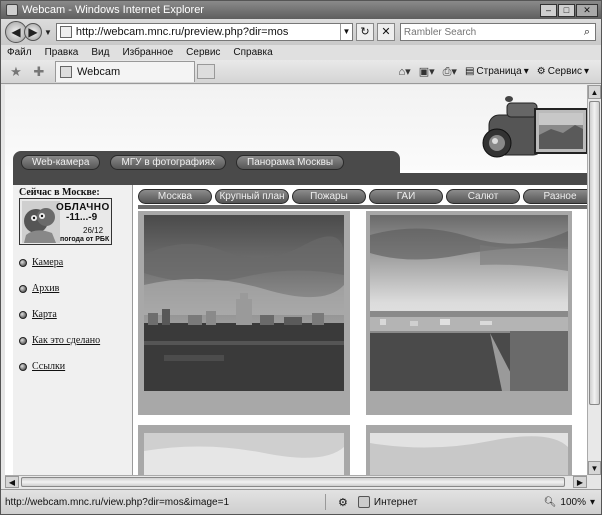 Image resolution: width=602 pixels, height=515 pixels. What do you see at coordinates (587, 10) in the screenshot?
I see `close-button: ✕` at bounding box center [587, 10].